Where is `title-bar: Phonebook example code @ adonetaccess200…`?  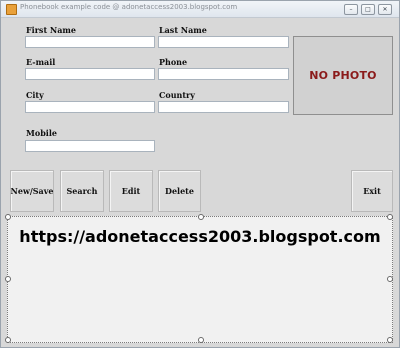
title-bar: Phonebook example code @ adonetaccess200… is located at coordinates (200, 9).